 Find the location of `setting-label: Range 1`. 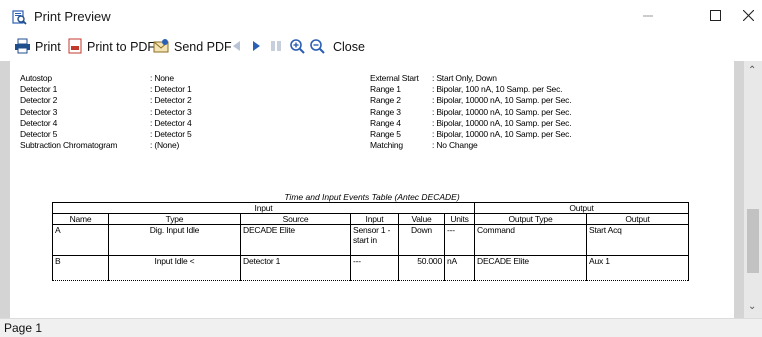

setting-label: Range 1 is located at coordinates (385, 89).